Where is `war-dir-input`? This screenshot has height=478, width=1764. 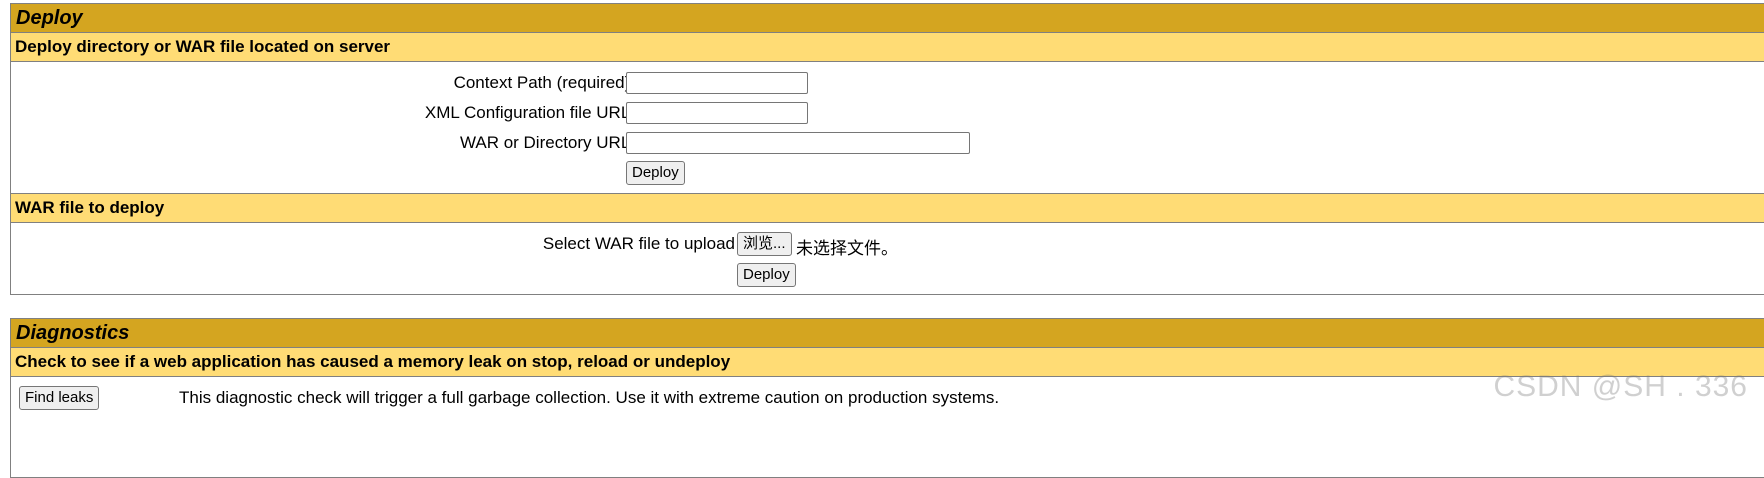 war-dir-input is located at coordinates (798, 143).